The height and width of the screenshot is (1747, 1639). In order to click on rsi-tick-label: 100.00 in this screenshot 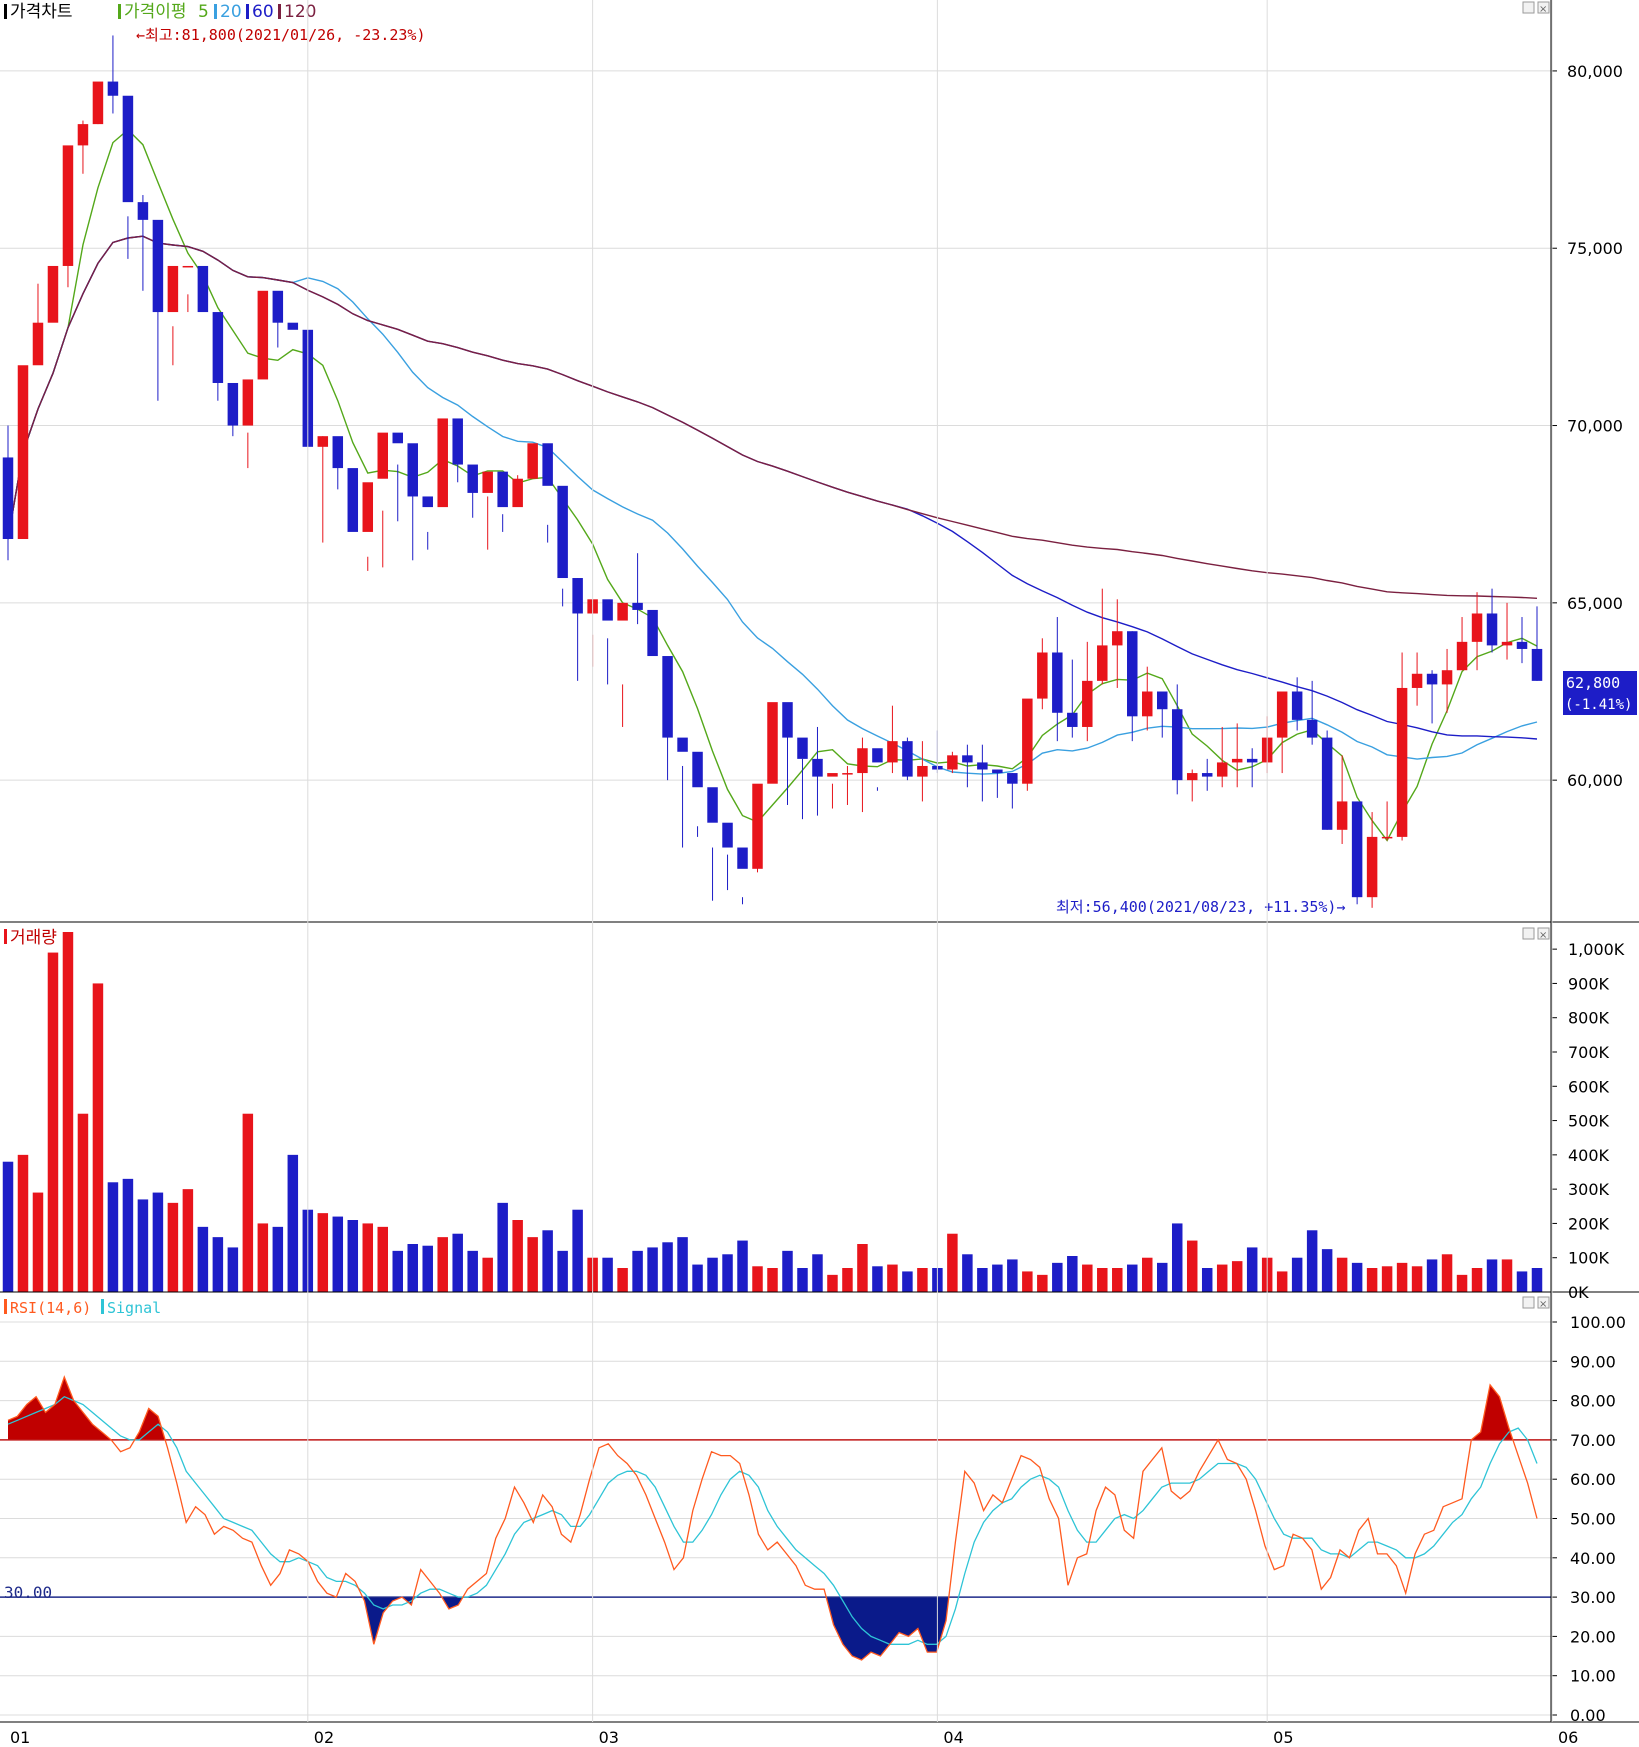, I will do `click(1598, 1322)`.